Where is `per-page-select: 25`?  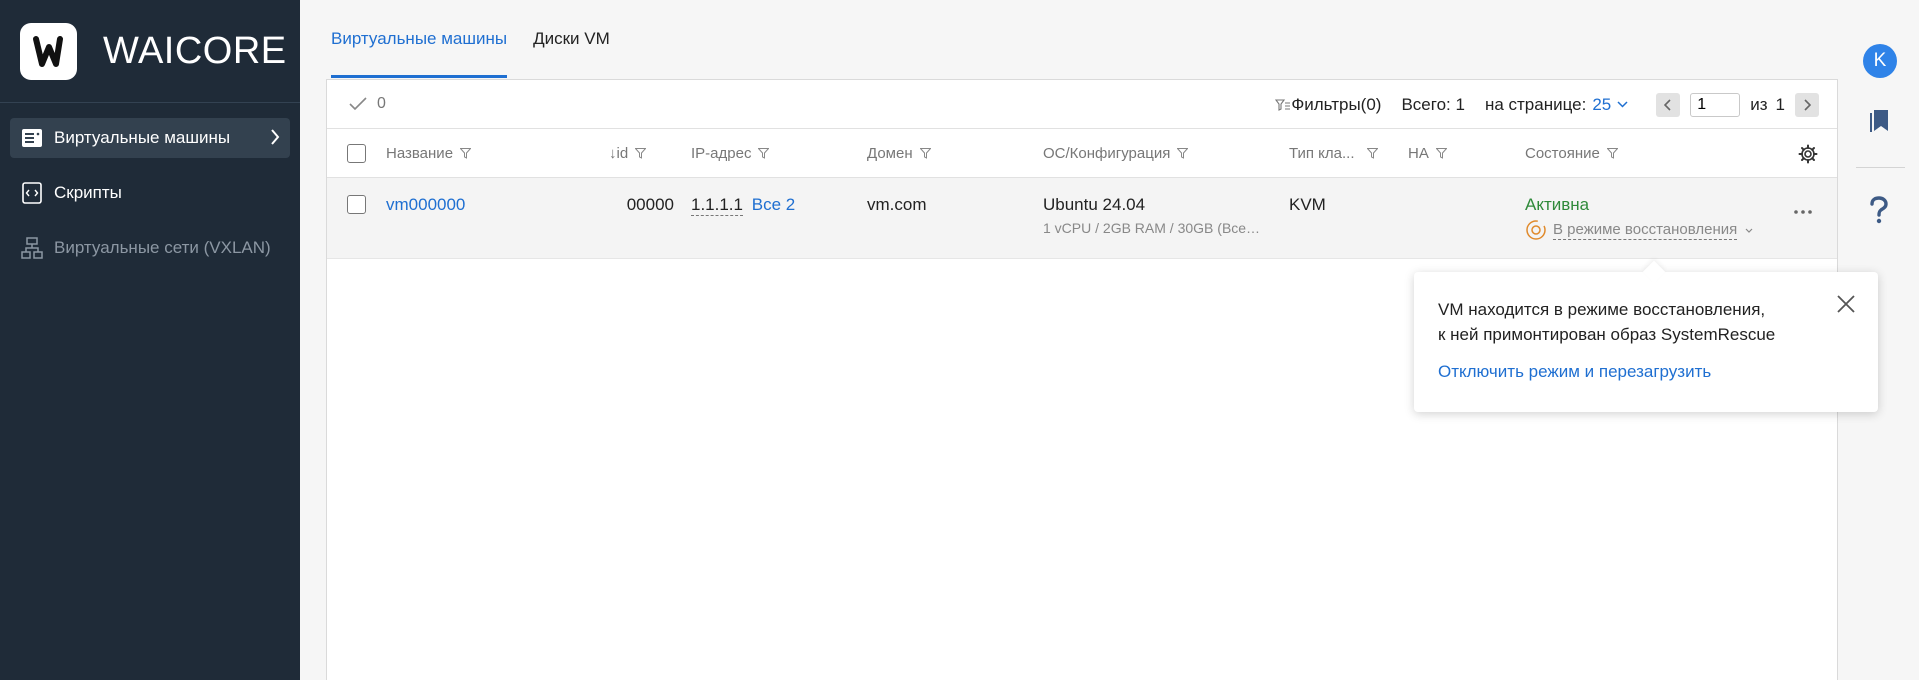 per-page-select: 25 is located at coordinates (1610, 105).